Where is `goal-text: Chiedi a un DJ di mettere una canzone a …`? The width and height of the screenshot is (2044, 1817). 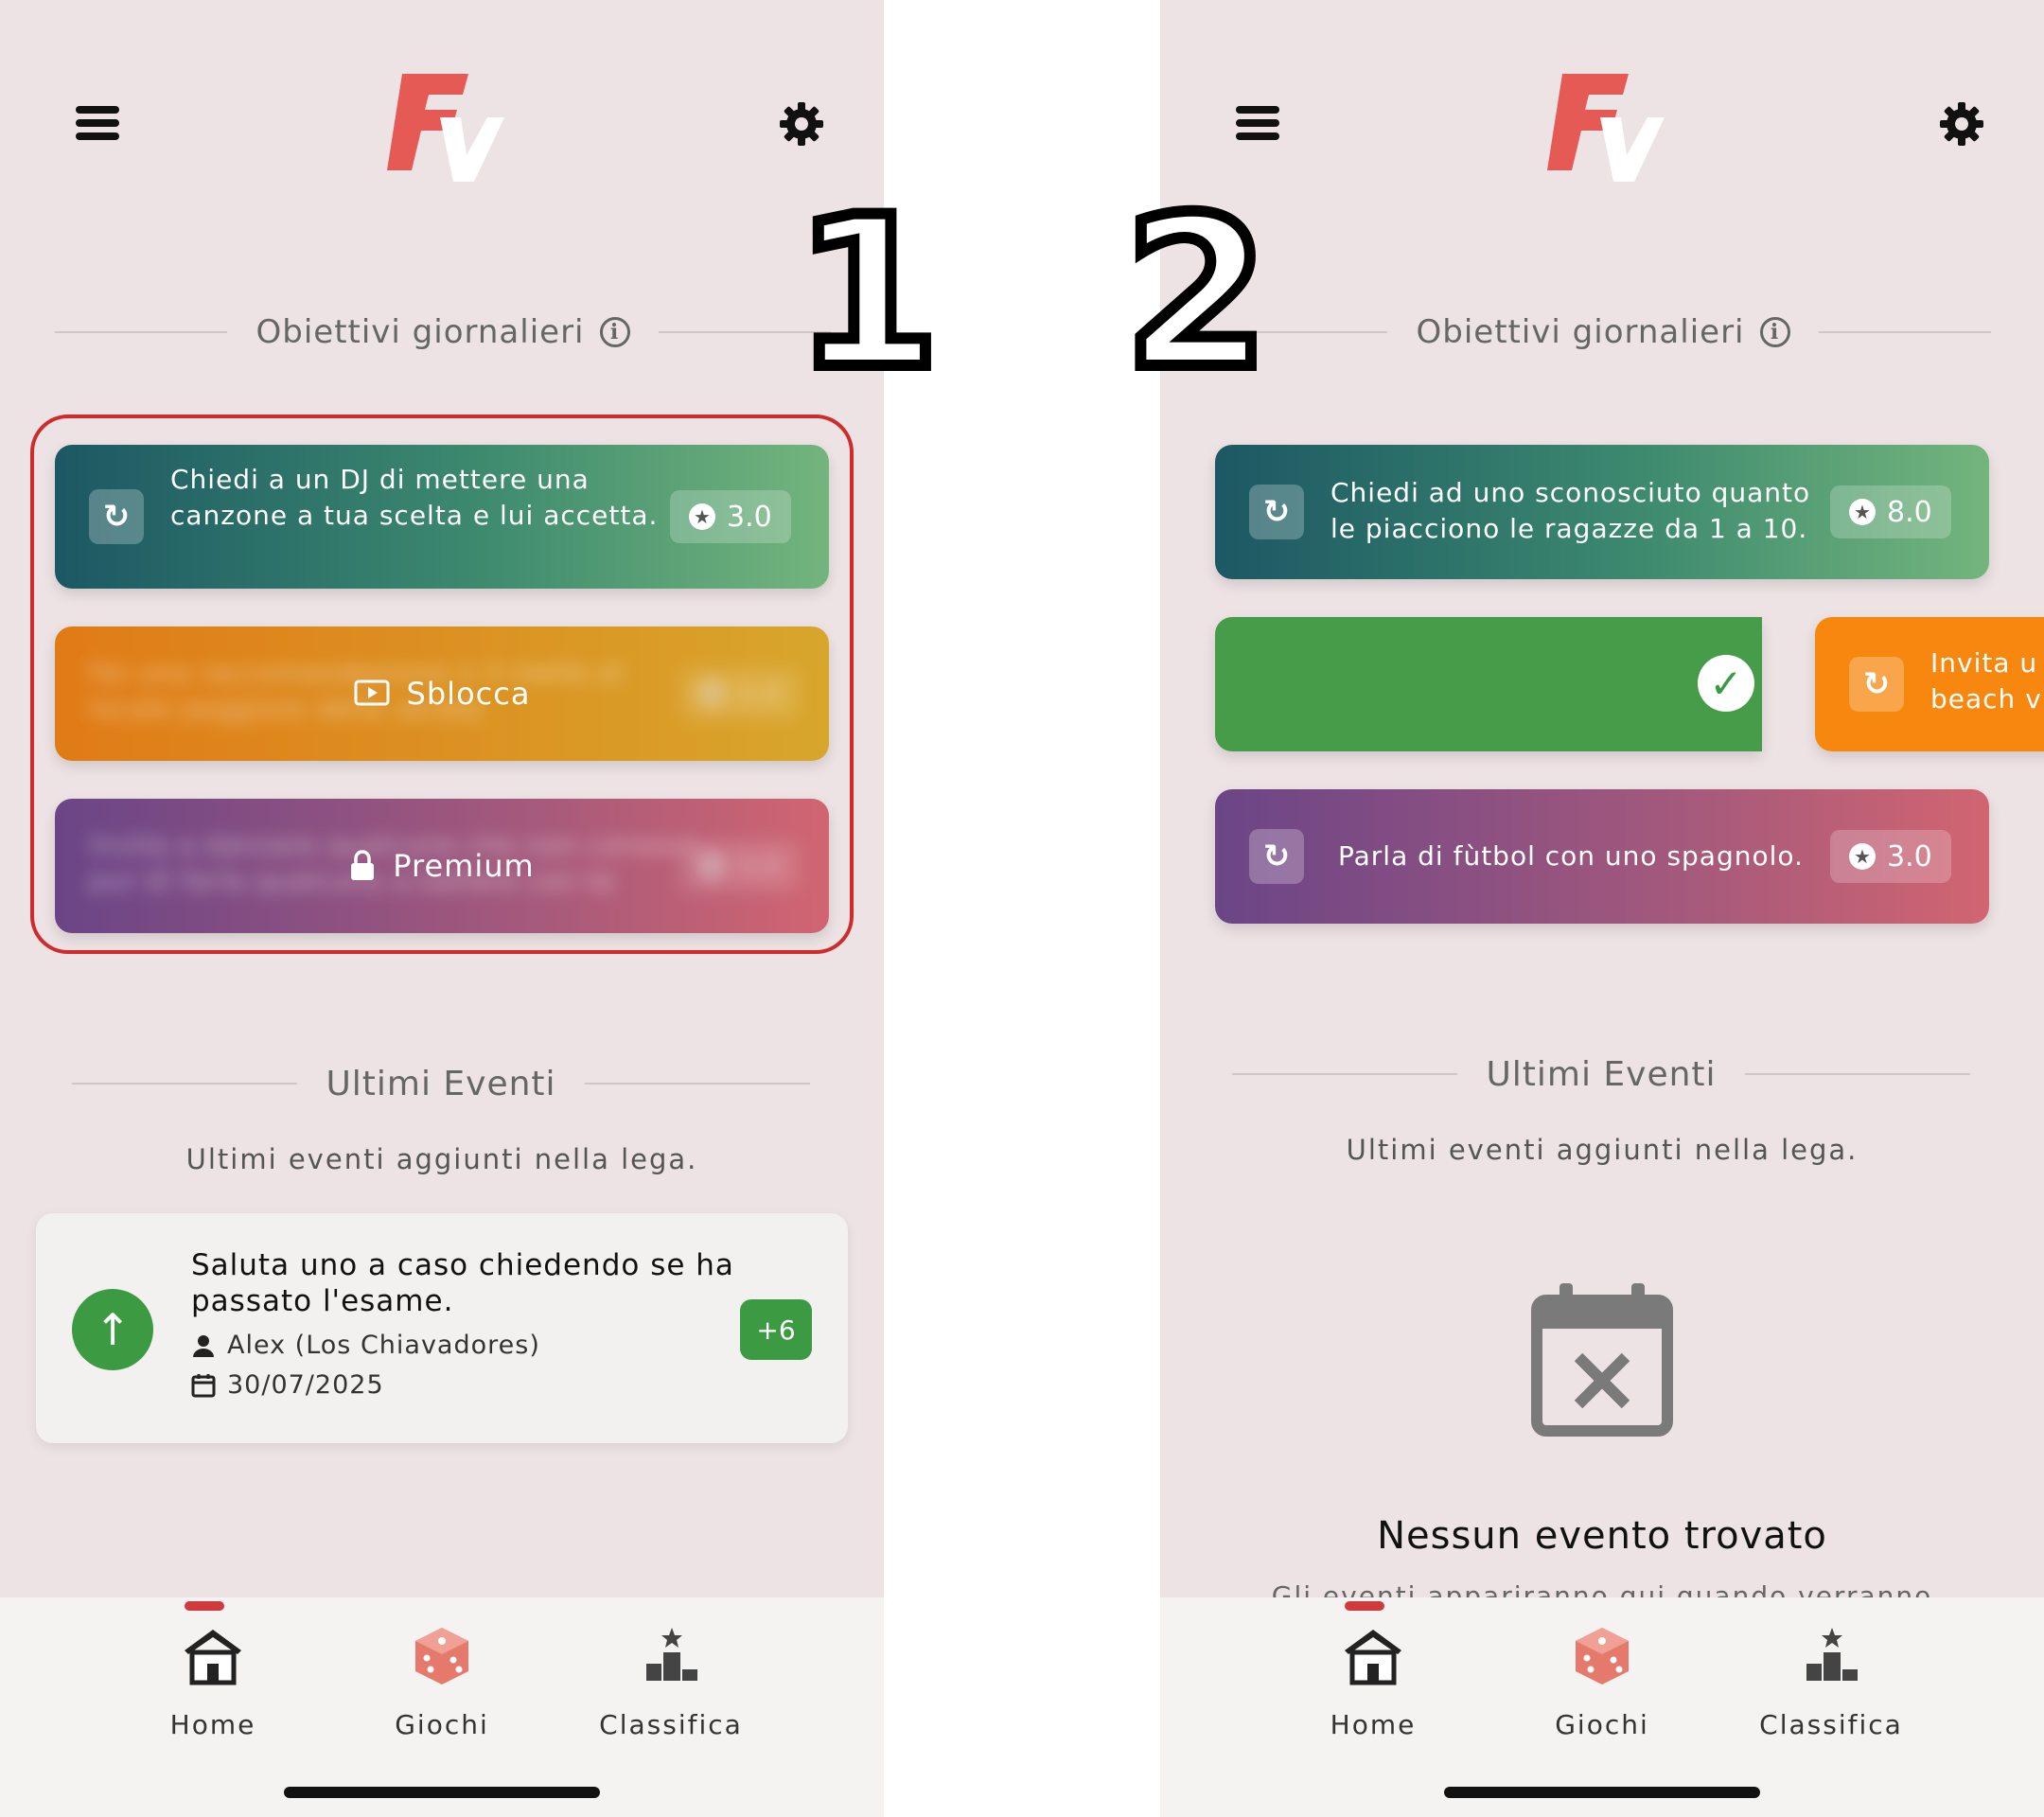
goal-text: Chiedi a un DJ di mettere una canzone a … is located at coordinates (414, 497).